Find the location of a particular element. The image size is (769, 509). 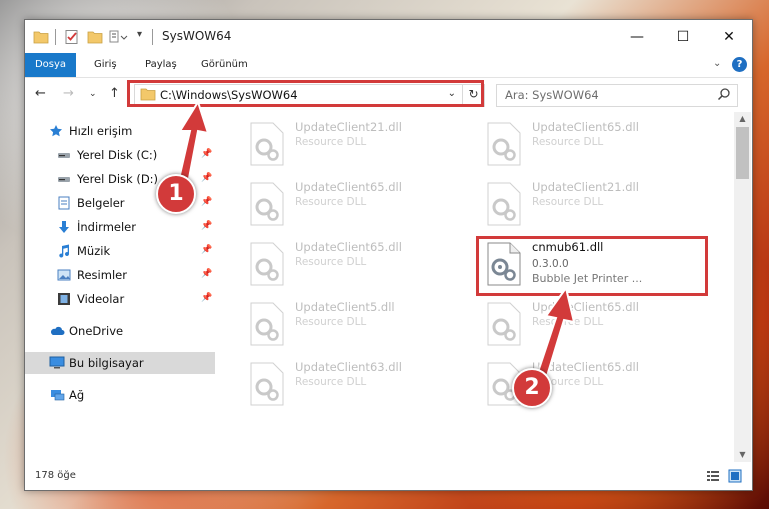

large-icons-view-icon is located at coordinates (735, 476).